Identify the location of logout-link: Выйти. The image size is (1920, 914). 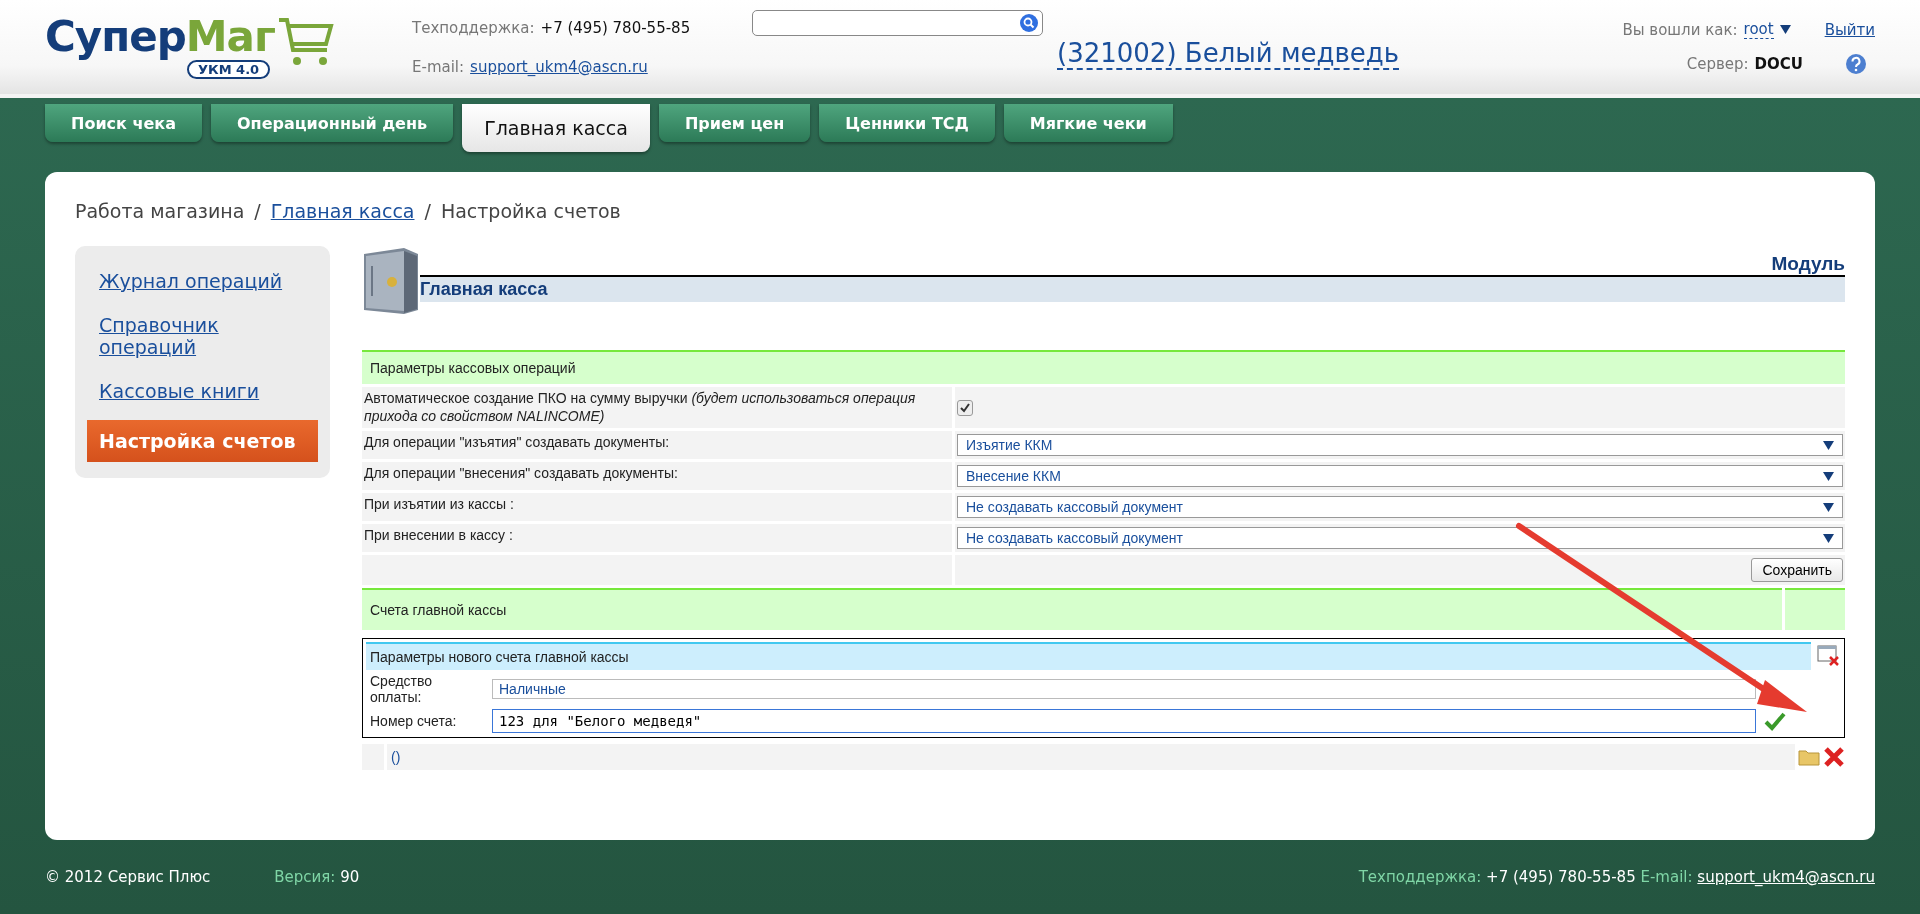
(1849, 29).